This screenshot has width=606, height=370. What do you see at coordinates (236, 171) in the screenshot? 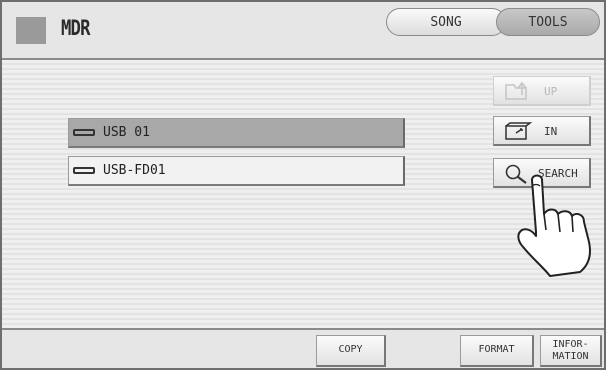
I see `device-item-usb-fd01: USB-FD01` at bounding box center [236, 171].